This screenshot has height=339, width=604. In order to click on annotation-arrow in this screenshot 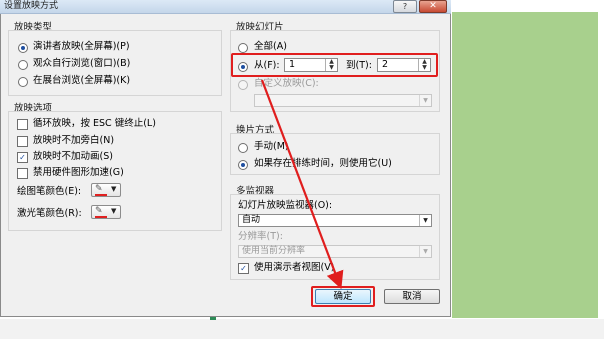, I will do `click(302, 184)`.